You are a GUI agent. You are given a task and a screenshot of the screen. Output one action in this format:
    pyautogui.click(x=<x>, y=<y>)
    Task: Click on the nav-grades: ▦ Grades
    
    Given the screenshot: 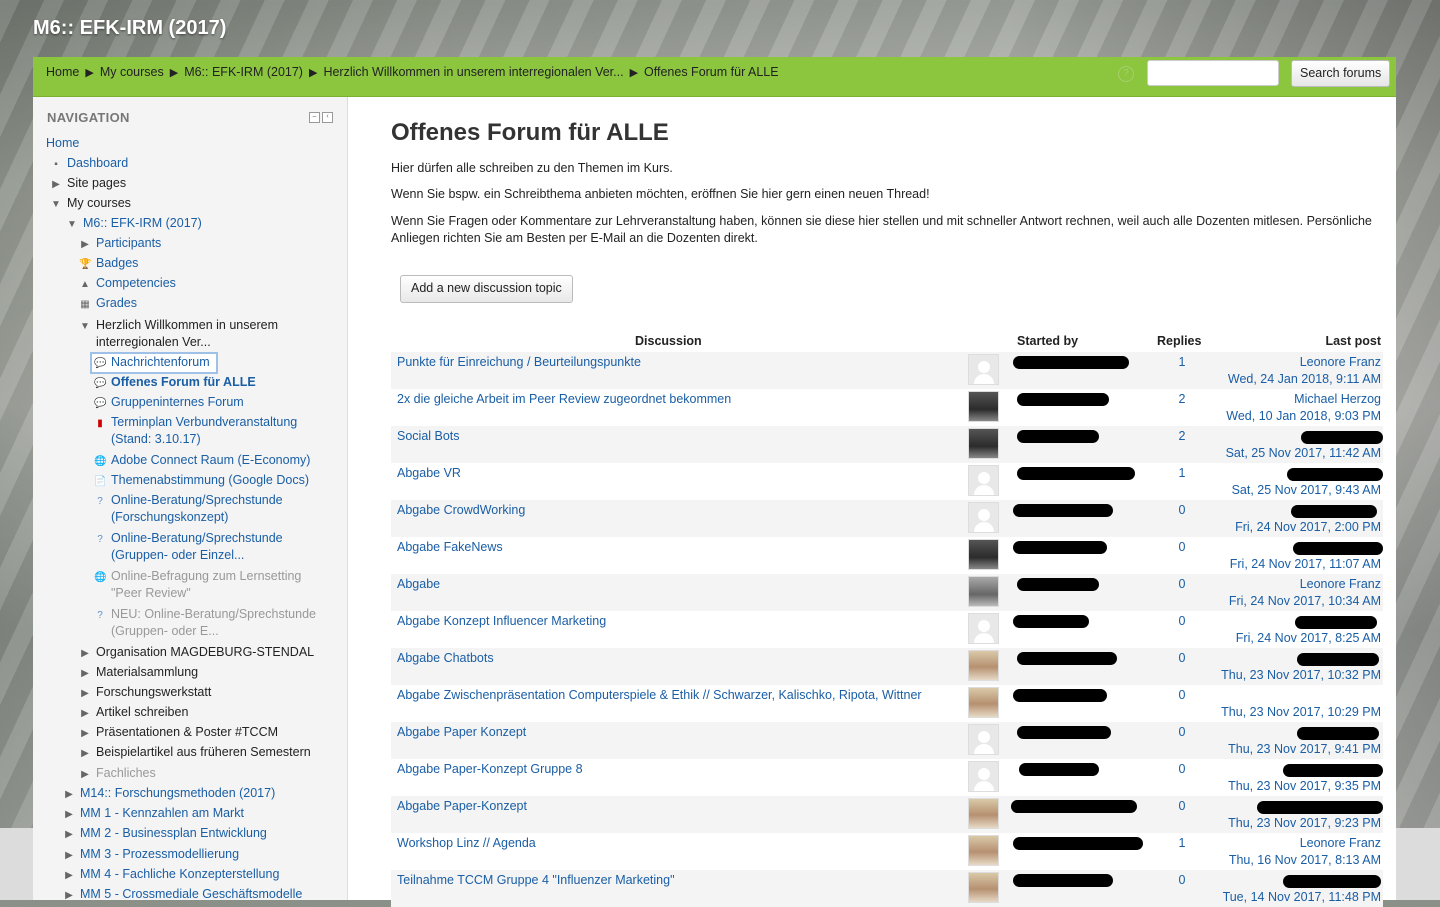 What is the action you would take?
    pyautogui.click(x=108, y=304)
    